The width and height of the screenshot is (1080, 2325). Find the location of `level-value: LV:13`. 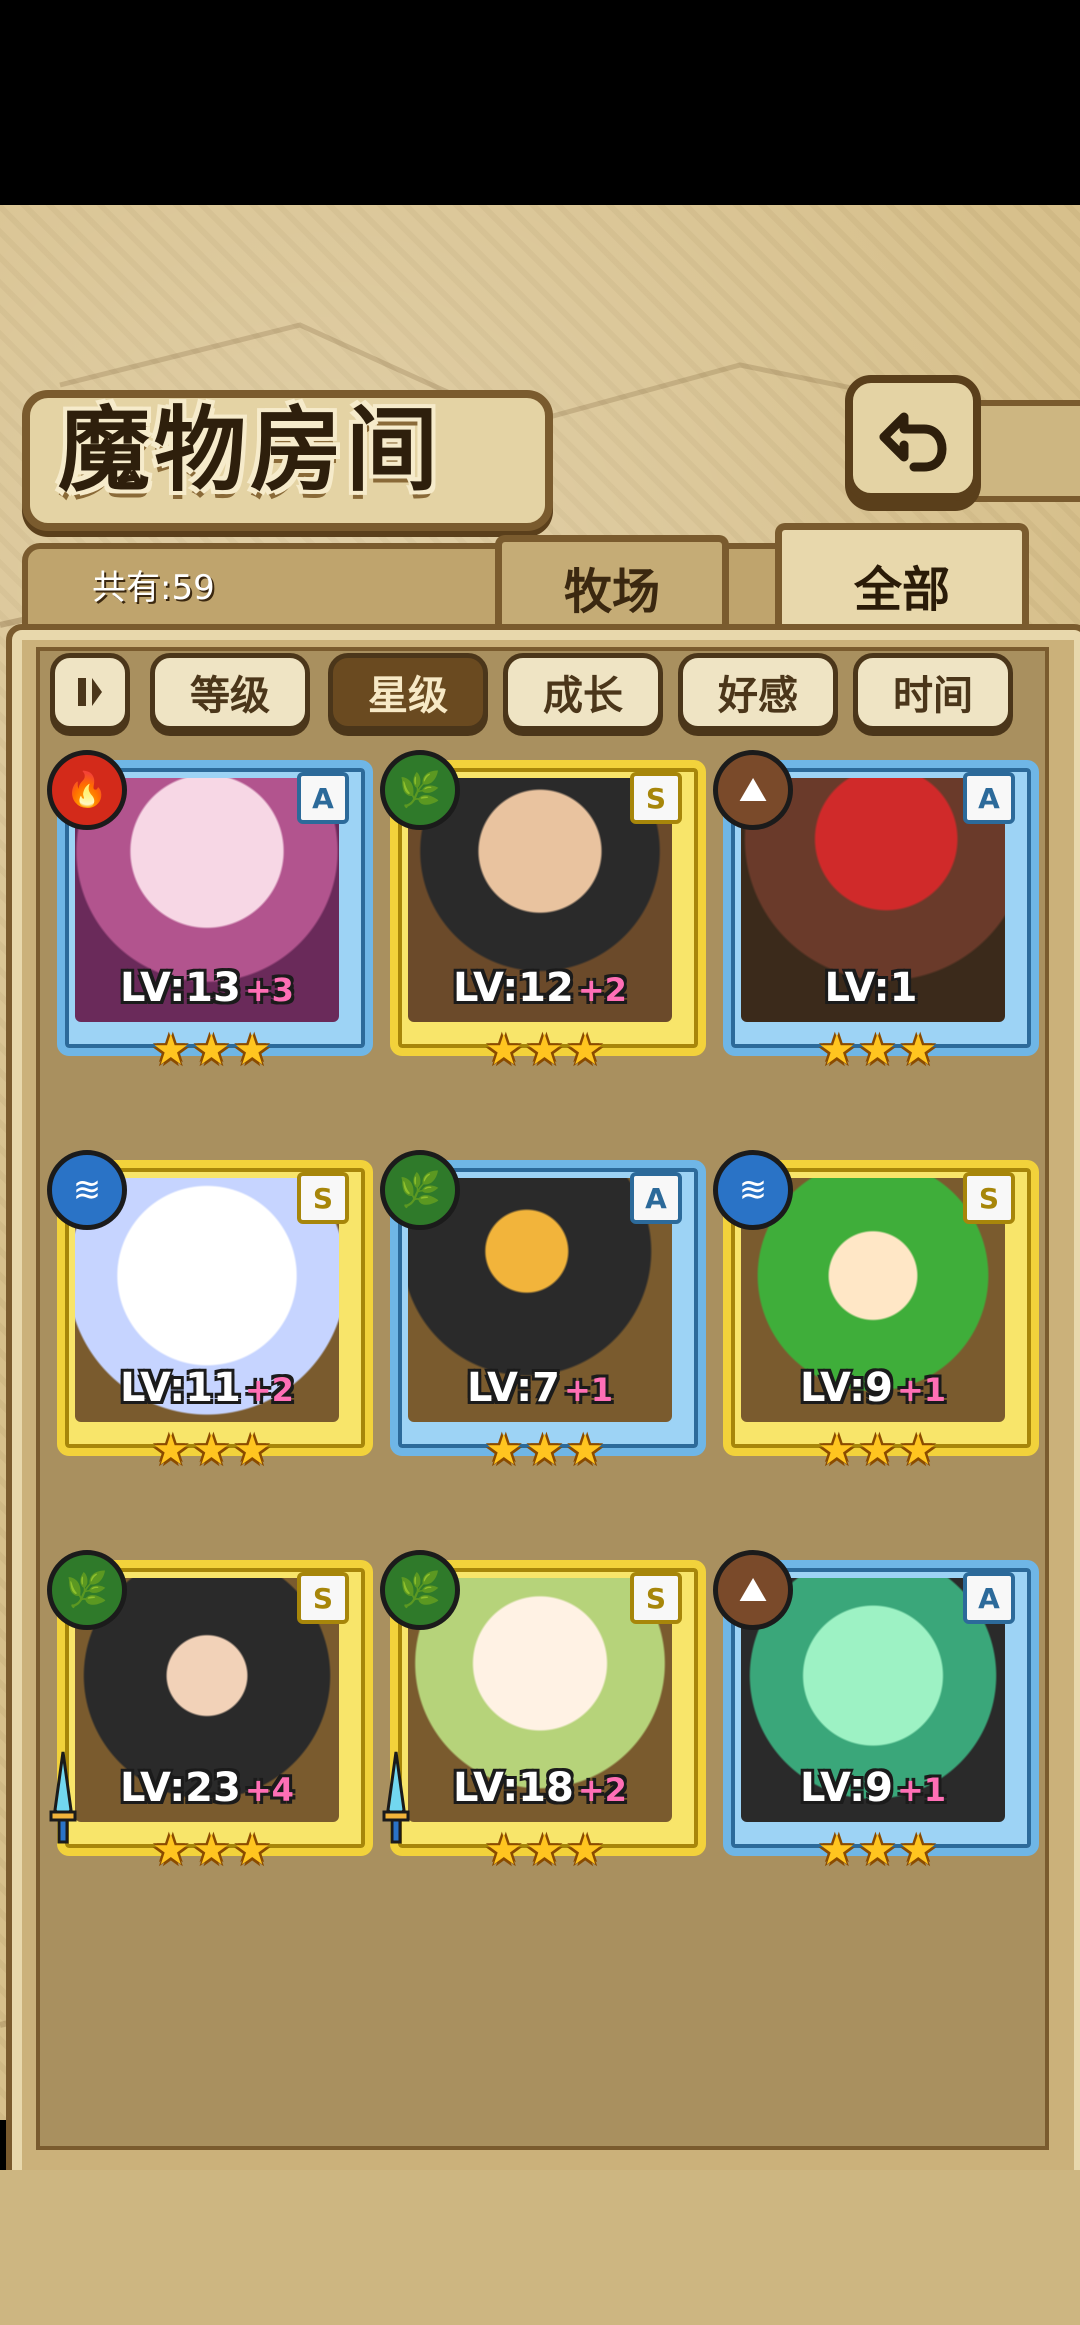

level-value: LV:13 is located at coordinates (180, 988).